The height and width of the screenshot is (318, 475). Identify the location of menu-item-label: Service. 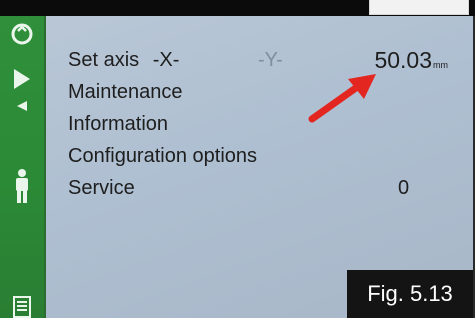
(101, 188).